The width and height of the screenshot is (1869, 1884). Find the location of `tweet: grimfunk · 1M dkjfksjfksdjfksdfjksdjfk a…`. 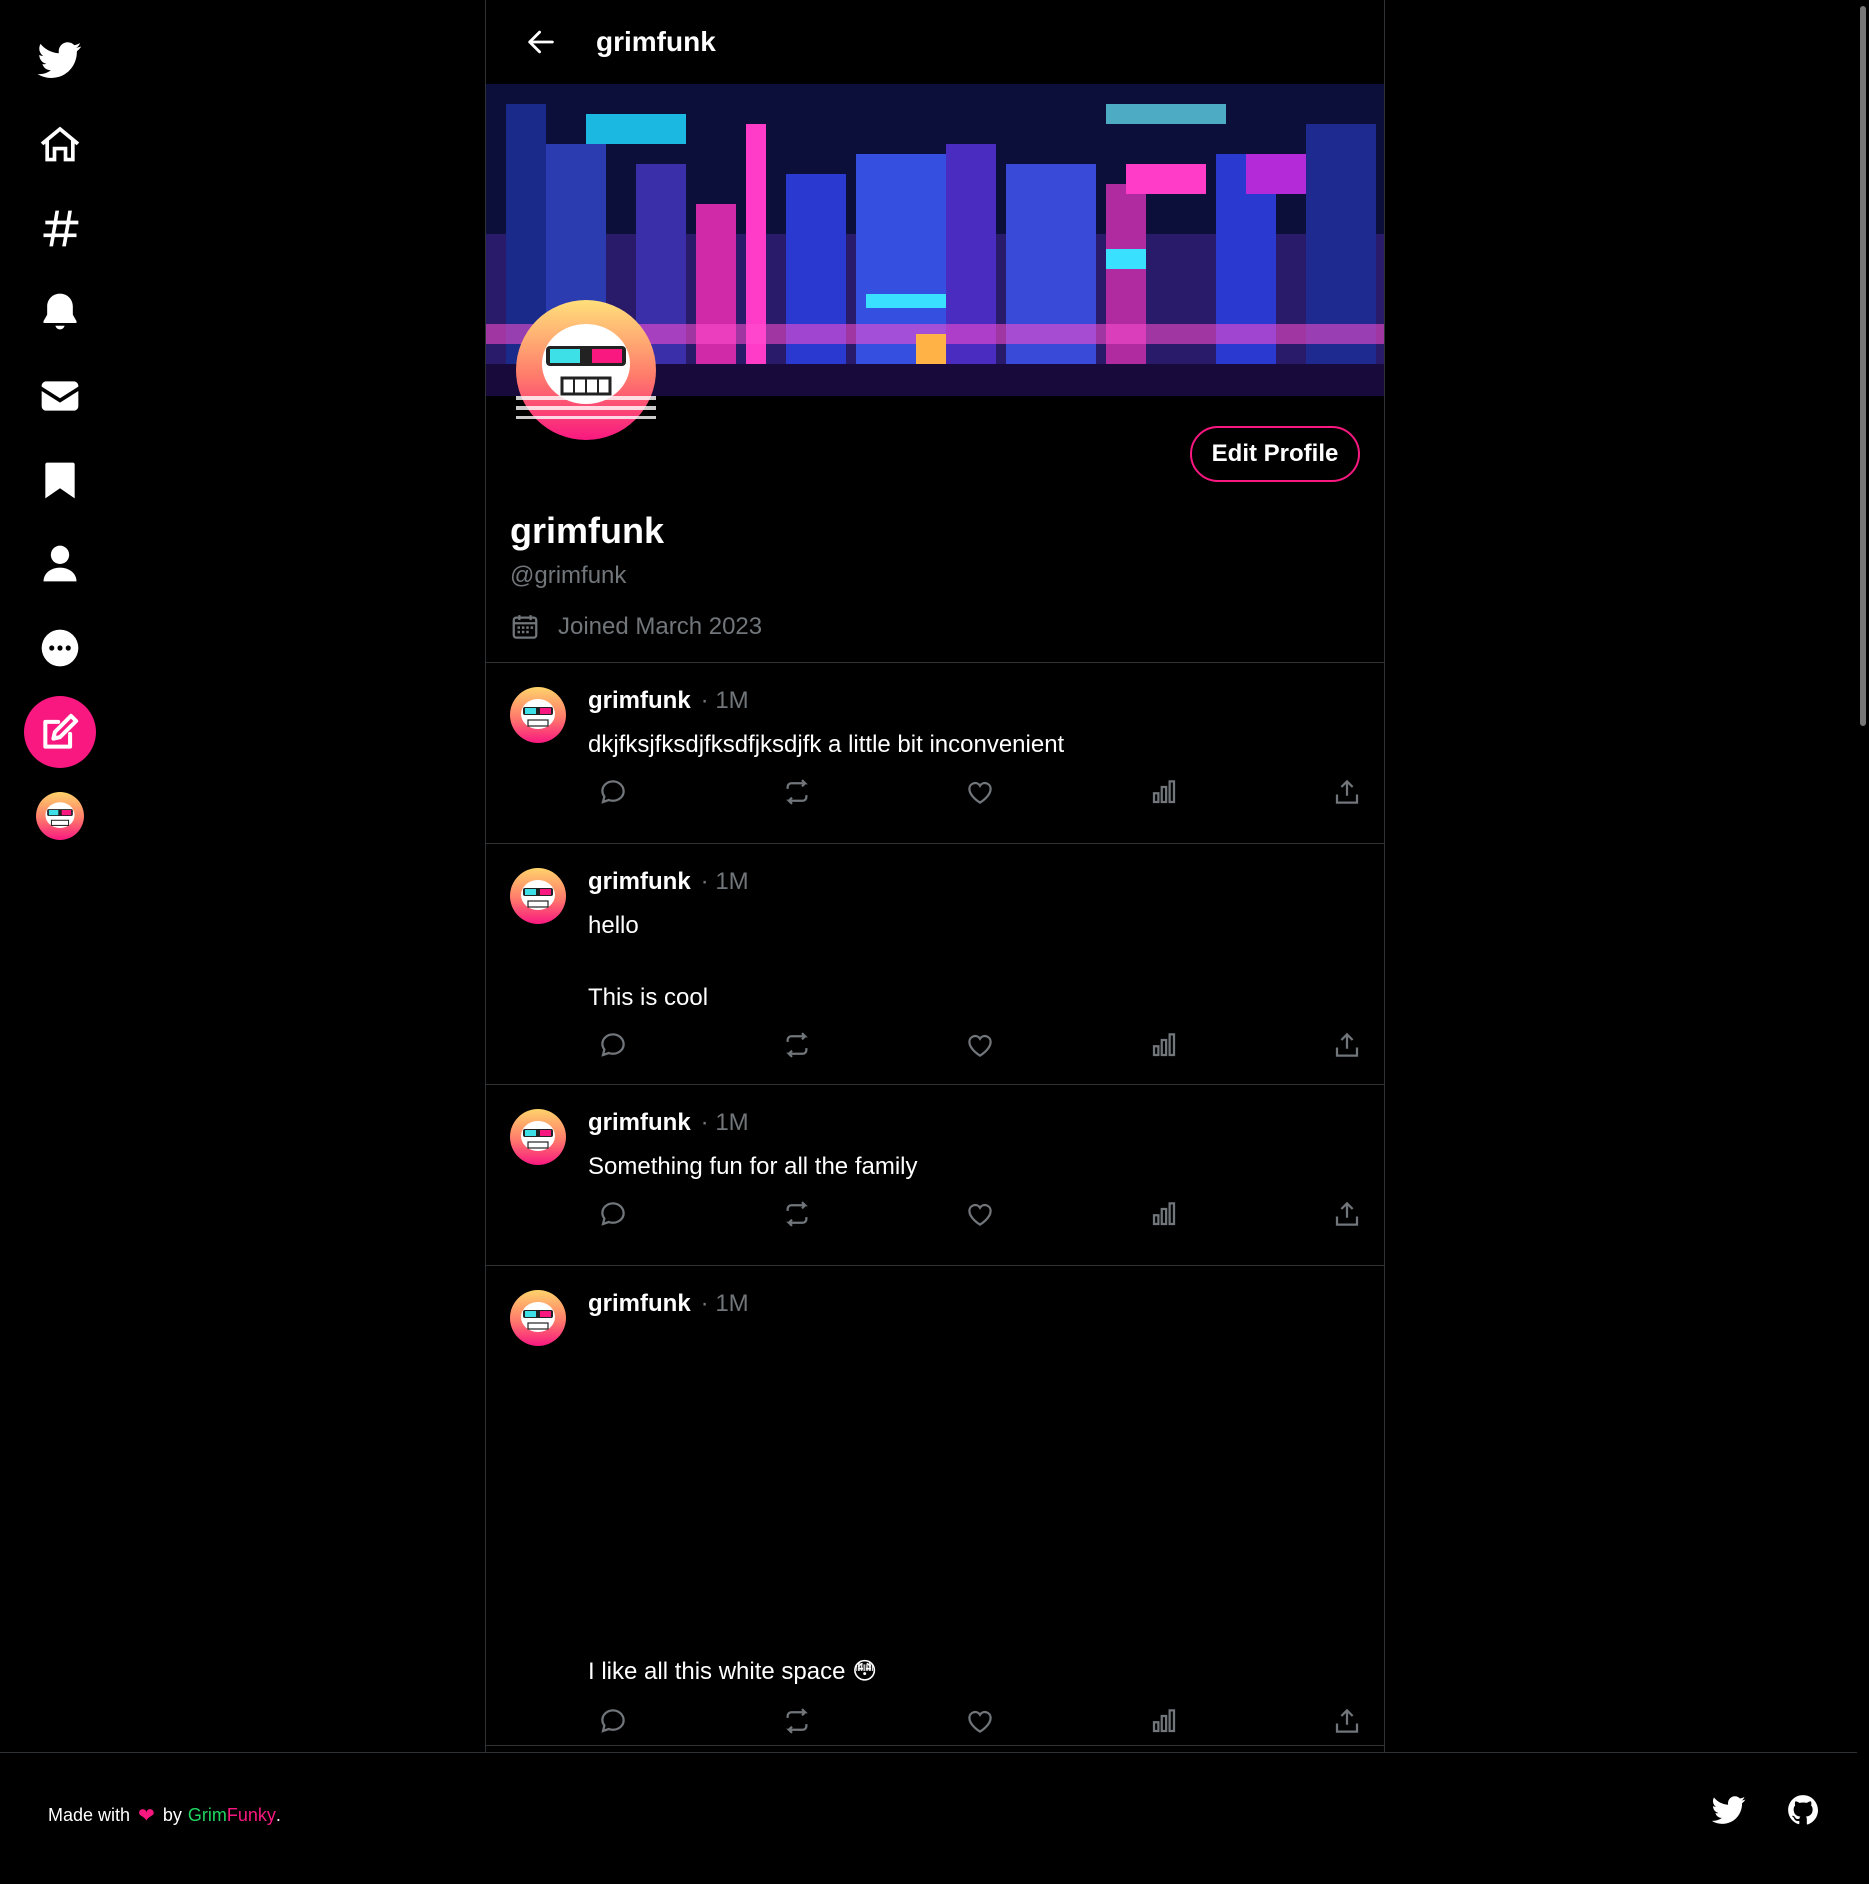

tweet: grimfunk · 1M dkjfksjfksdjfksdfjksdjfk a… is located at coordinates (935, 753).